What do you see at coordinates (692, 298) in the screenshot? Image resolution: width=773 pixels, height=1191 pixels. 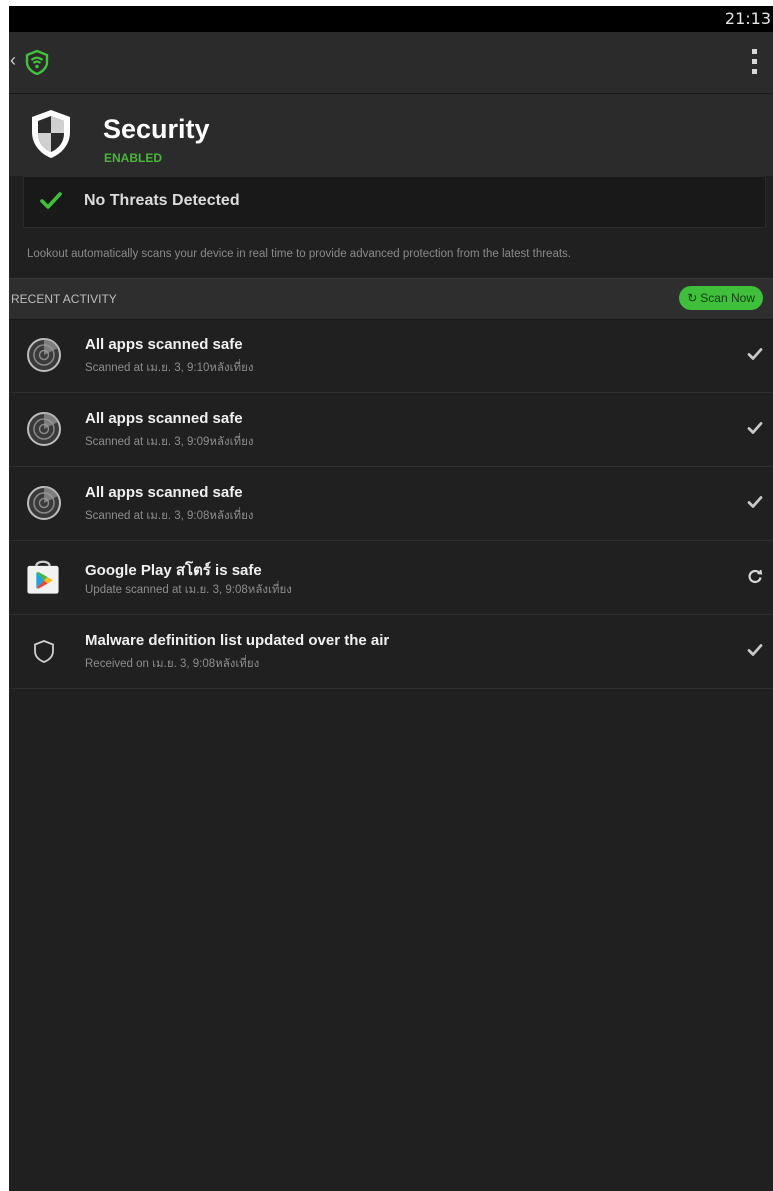 I see `refresh-icon: ↻` at bounding box center [692, 298].